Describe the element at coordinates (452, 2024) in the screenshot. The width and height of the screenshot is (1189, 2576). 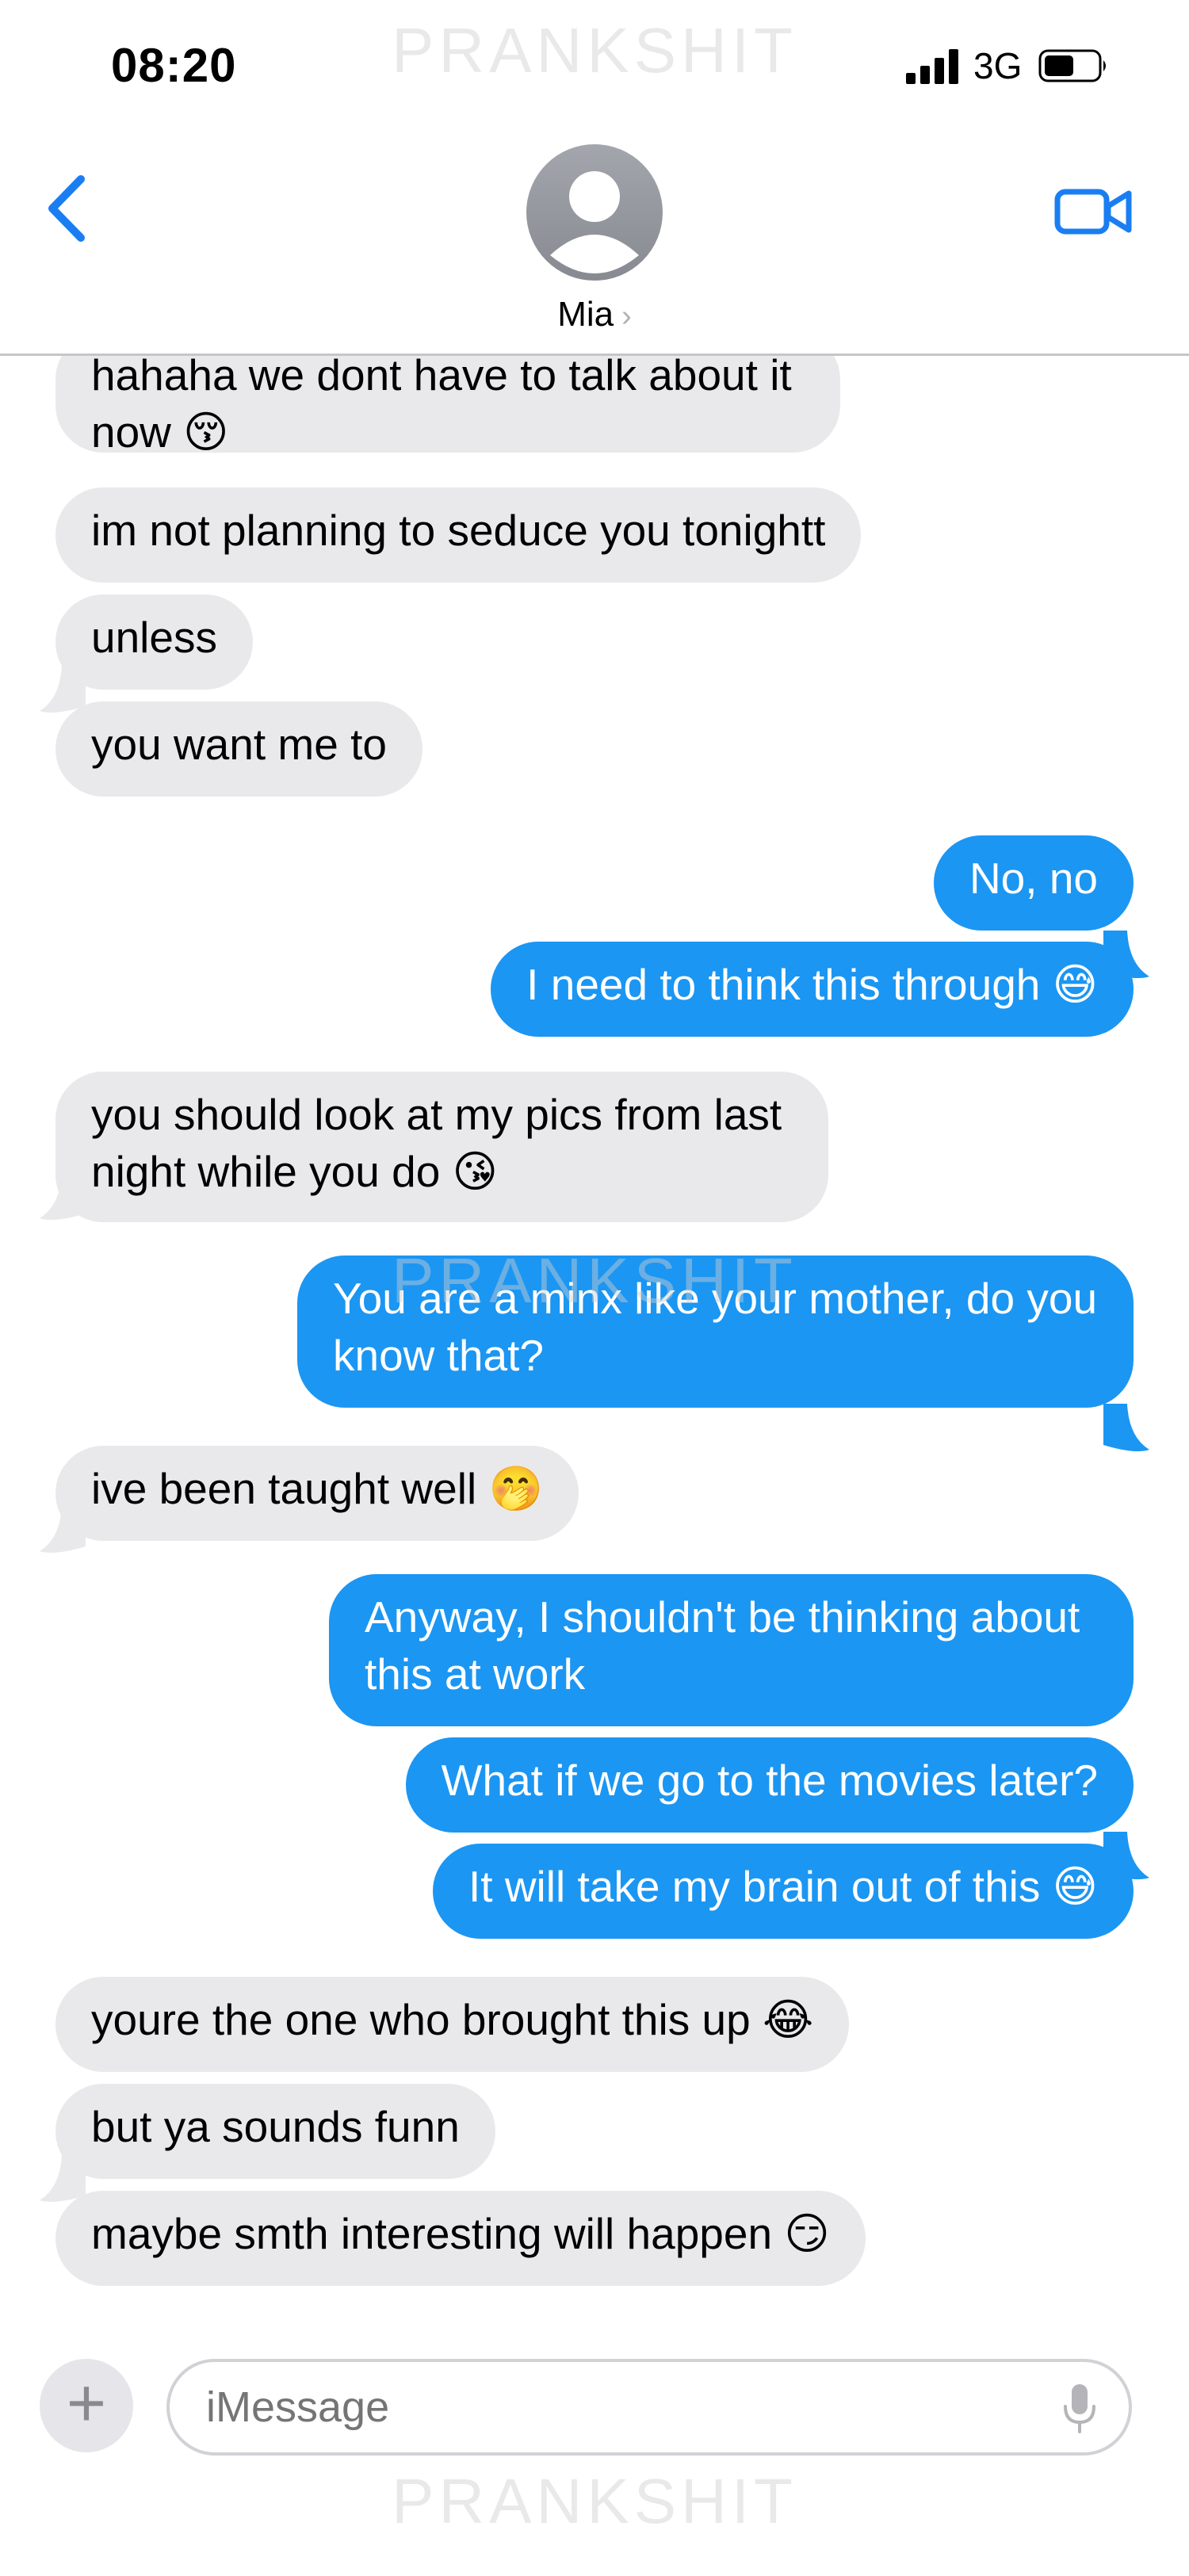
I see `message-received: youre the one who brought this up 😂` at that location.